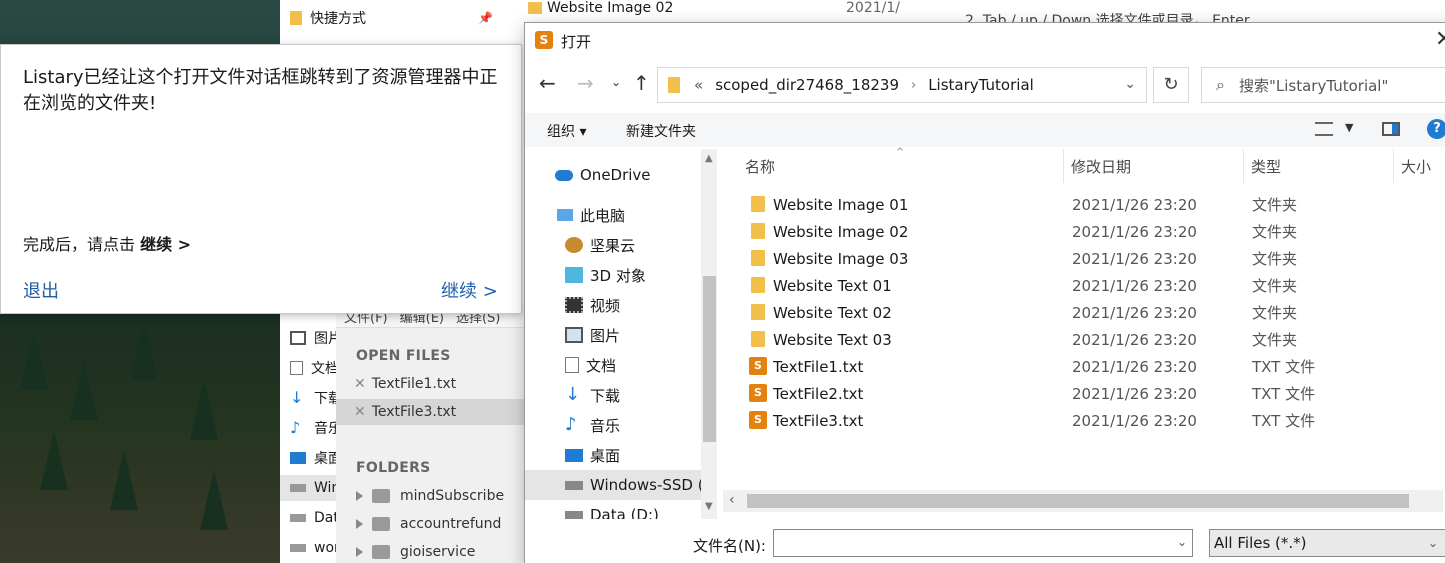 The height and width of the screenshot is (563, 1445). Describe the element at coordinates (1084, 204) in the screenshot. I see `file-row: Website Image 01 2021/1/26 23:20 文件夹` at that location.